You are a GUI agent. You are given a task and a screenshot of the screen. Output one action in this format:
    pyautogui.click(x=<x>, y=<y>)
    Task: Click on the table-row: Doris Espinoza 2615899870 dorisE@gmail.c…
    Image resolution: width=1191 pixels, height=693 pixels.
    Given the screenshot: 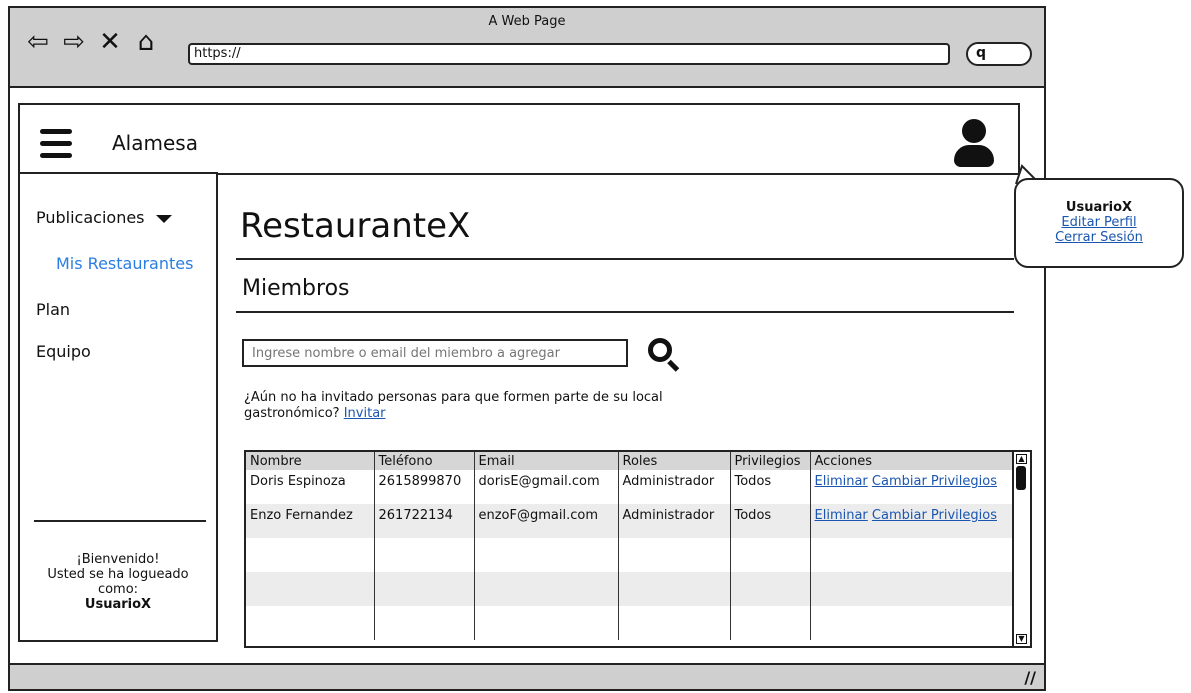 What is the action you would take?
    pyautogui.click(x=630, y=487)
    